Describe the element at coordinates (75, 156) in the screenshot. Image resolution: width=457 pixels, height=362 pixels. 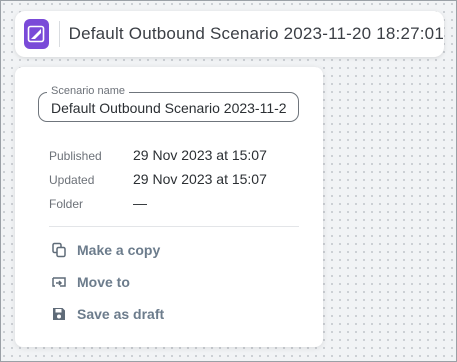
I see `published-label: Published` at that location.